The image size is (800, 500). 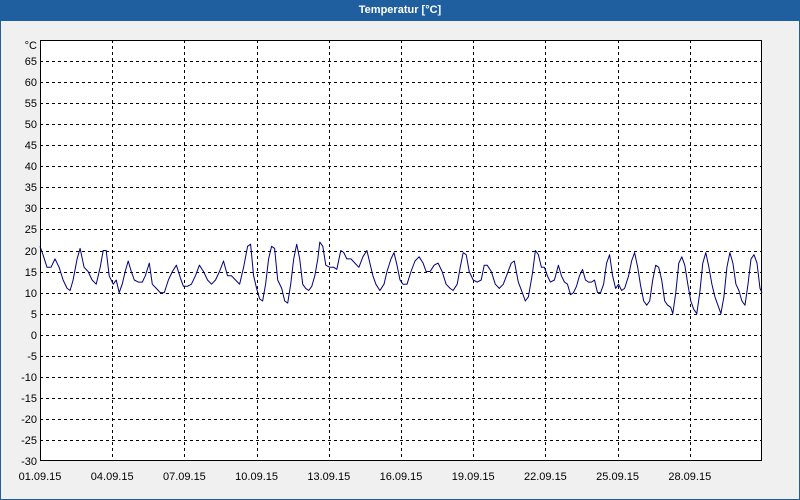 I want to click on y-tick-label: -25, so click(x=29, y=441).